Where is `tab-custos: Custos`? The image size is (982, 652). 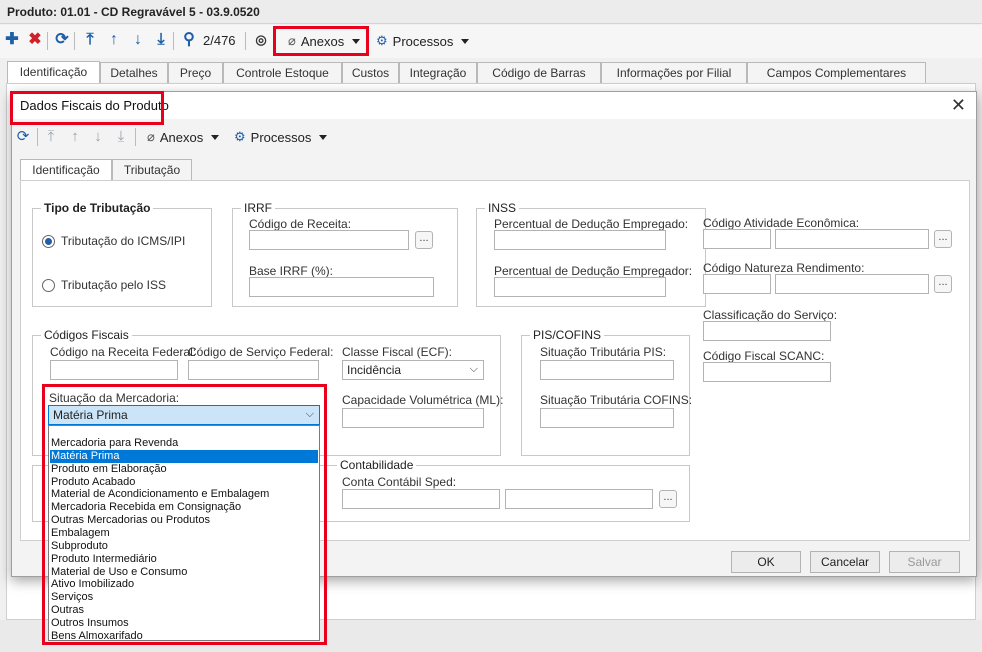 tab-custos: Custos is located at coordinates (370, 72).